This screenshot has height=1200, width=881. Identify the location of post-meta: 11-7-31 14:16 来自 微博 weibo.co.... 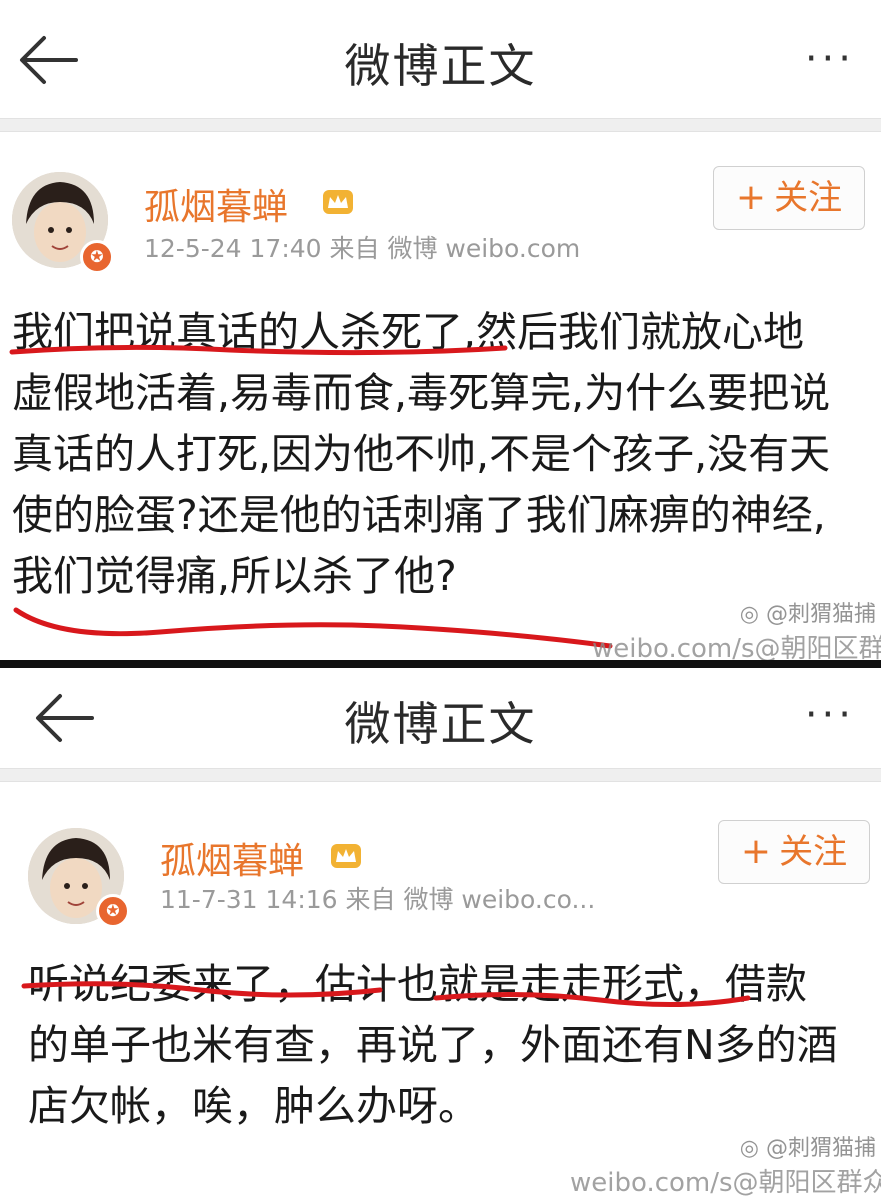
(378, 899).